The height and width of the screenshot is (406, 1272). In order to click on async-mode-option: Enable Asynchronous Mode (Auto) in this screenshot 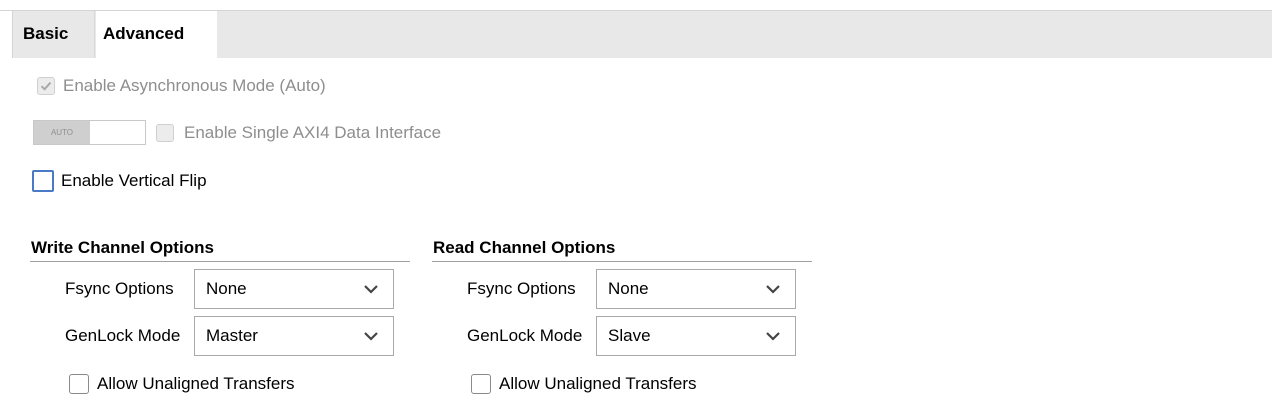, I will do `click(181, 86)`.